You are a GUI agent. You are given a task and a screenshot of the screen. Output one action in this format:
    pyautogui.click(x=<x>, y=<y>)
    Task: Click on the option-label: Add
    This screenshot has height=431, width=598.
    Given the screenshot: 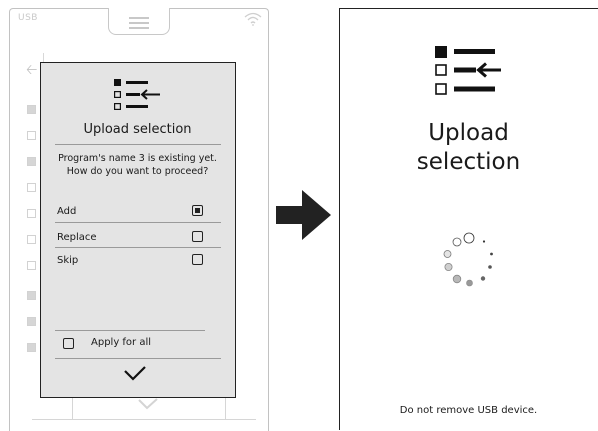 What is the action you would take?
    pyautogui.click(x=67, y=211)
    